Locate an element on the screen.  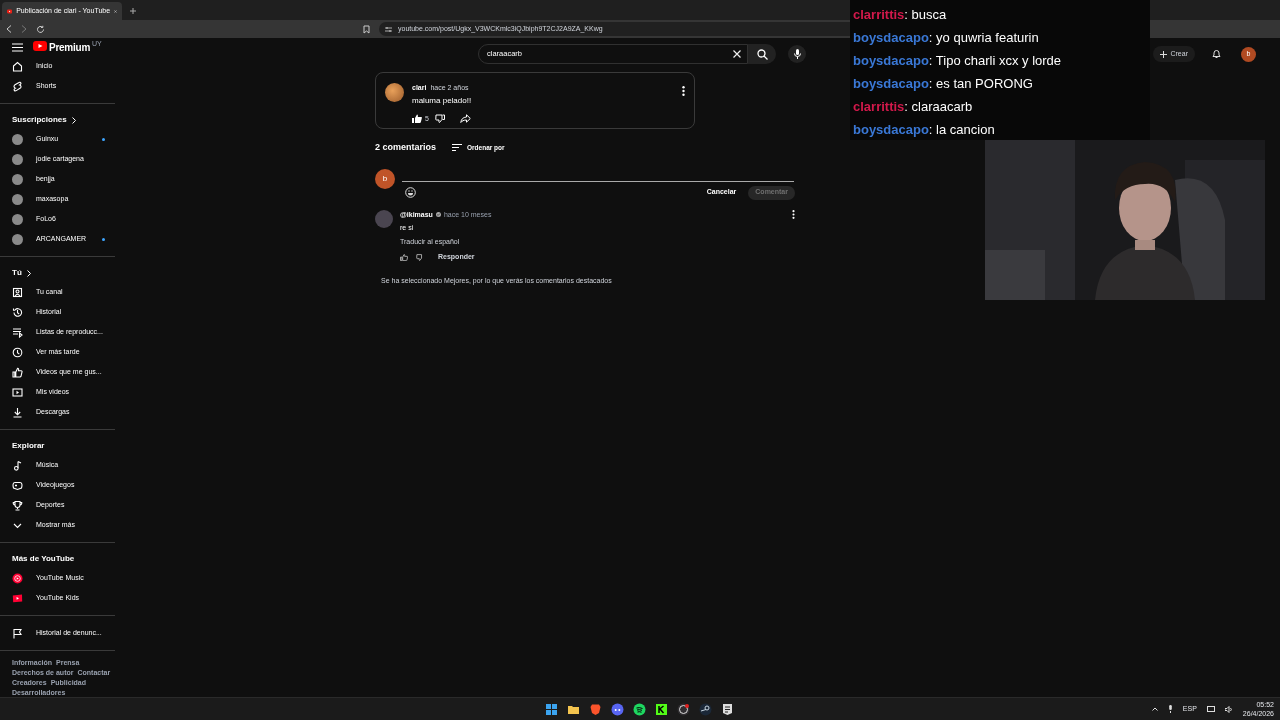
chat-message: boysdacapo: la cancion is located at coordinates (924, 130).